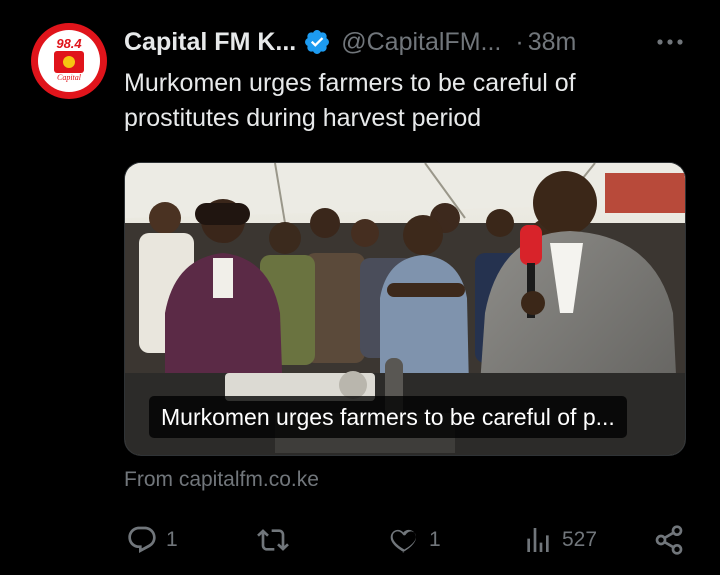 The width and height of the screenshot is (720, 575). What do you see at coordinates (435, 539) in the screenshot?
I see `like-count: 1` at bounding box center [435, 539].